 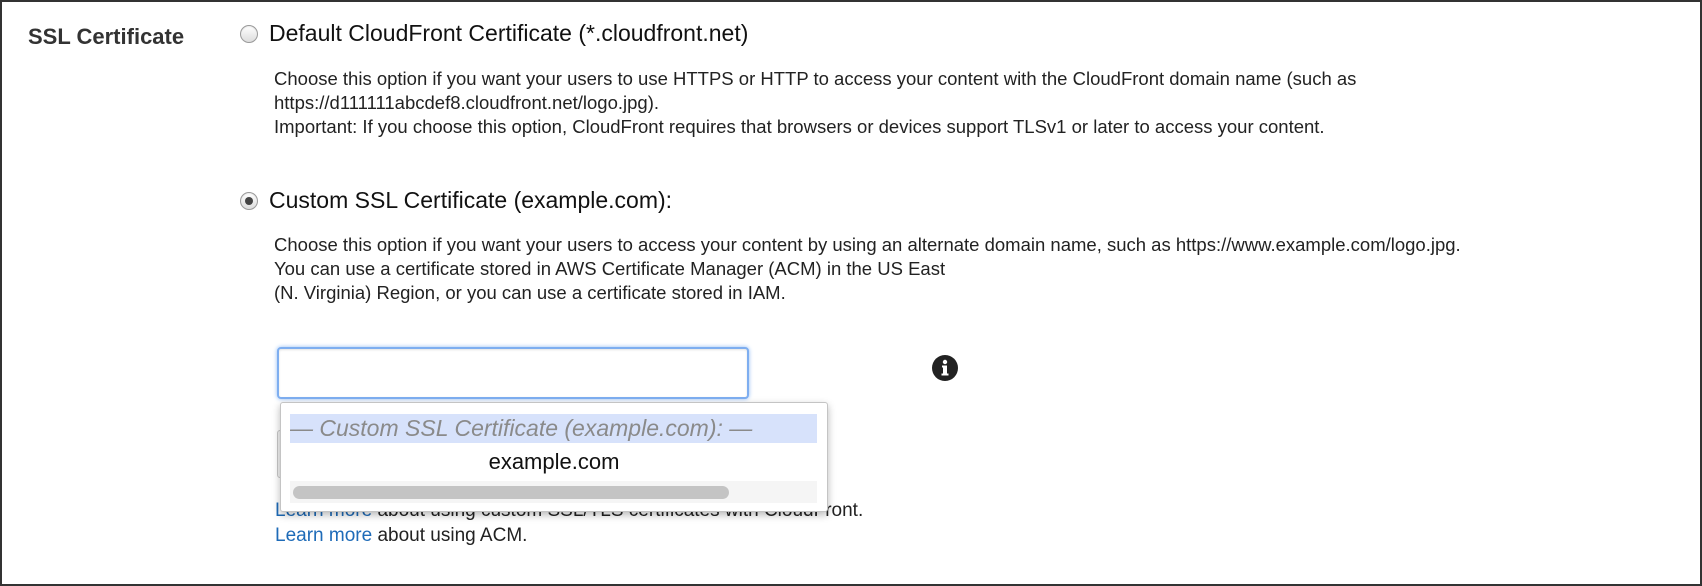 I want to click on learn-more-link: Learn more, so click(x=323, y=535).